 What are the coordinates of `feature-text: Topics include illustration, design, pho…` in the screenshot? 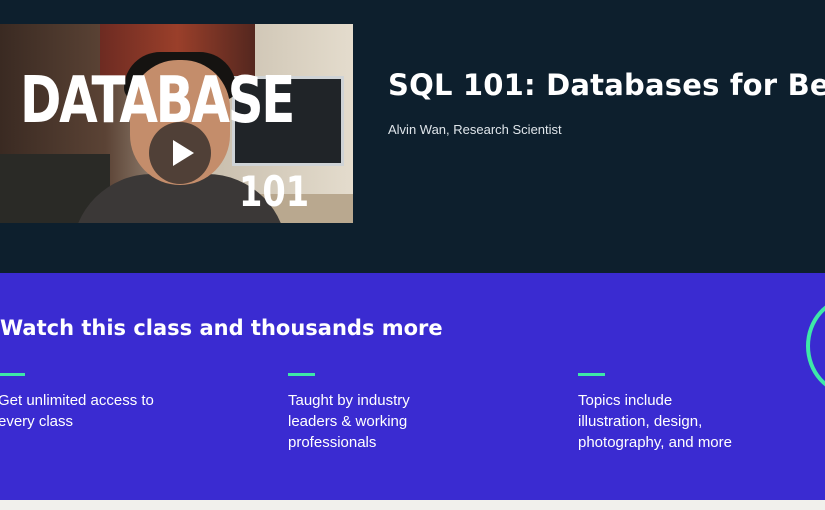 It's located at (655, 421).